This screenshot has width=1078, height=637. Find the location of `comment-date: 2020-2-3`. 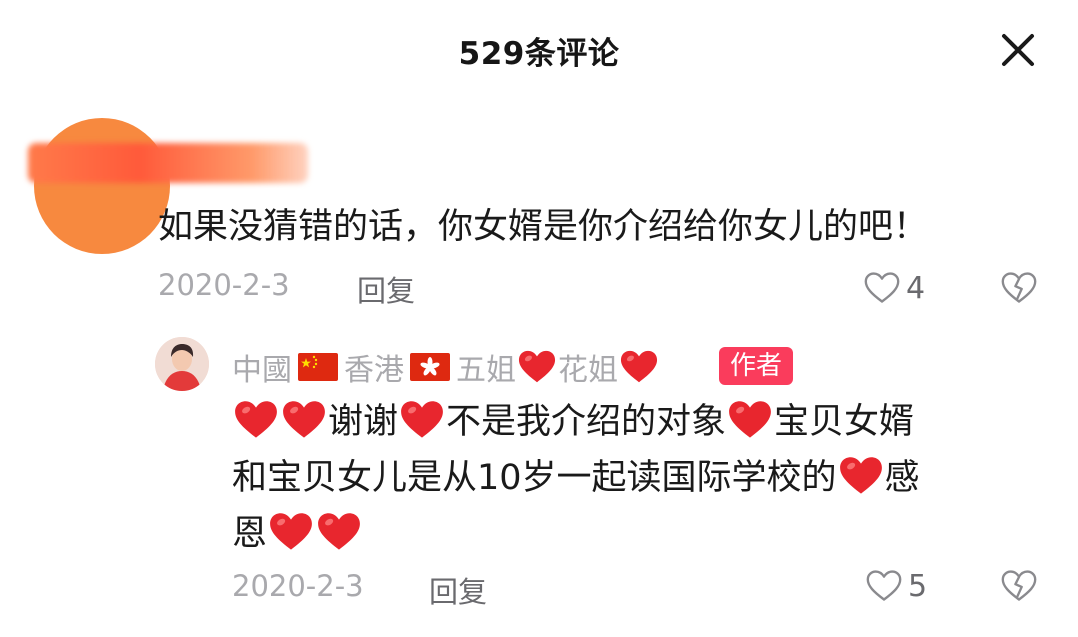

comment-date: 2020-2-3 is located at coordinates (224, 285).